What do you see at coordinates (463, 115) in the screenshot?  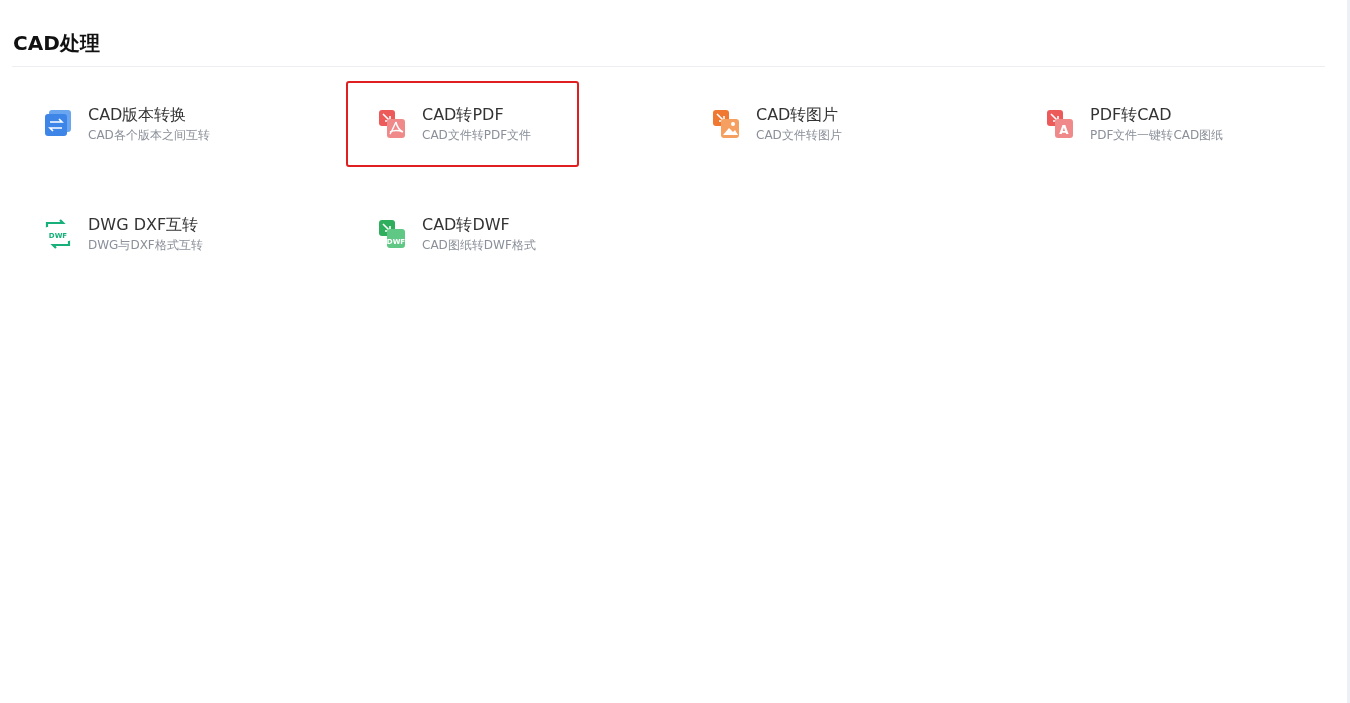 I see `tool-name: CAD转PDF` at bounding box center [463, 115].